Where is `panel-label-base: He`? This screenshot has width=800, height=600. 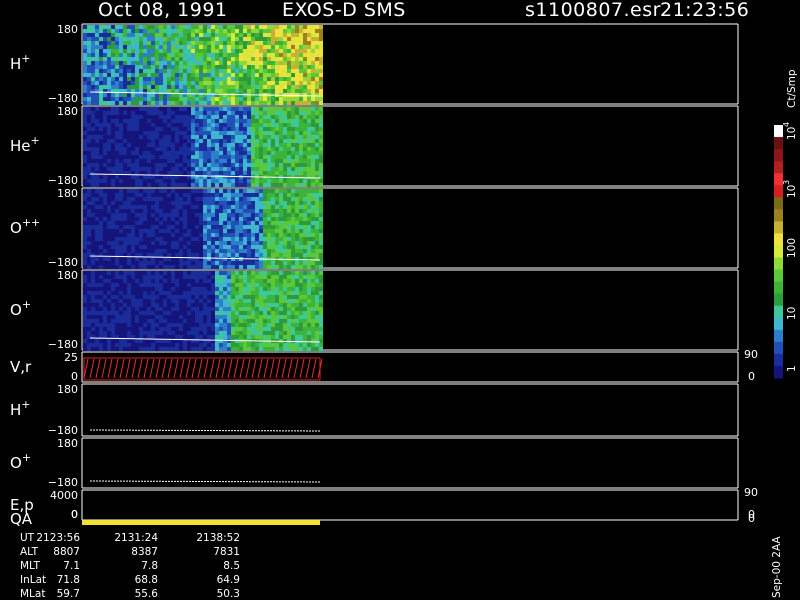
panel-label-base: He is located at coordinates (20, 146).